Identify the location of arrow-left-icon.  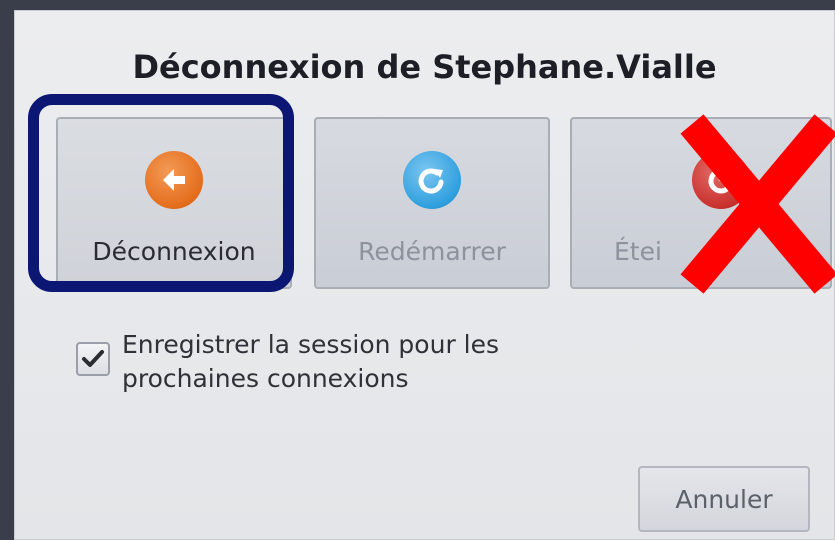
(174, 180).